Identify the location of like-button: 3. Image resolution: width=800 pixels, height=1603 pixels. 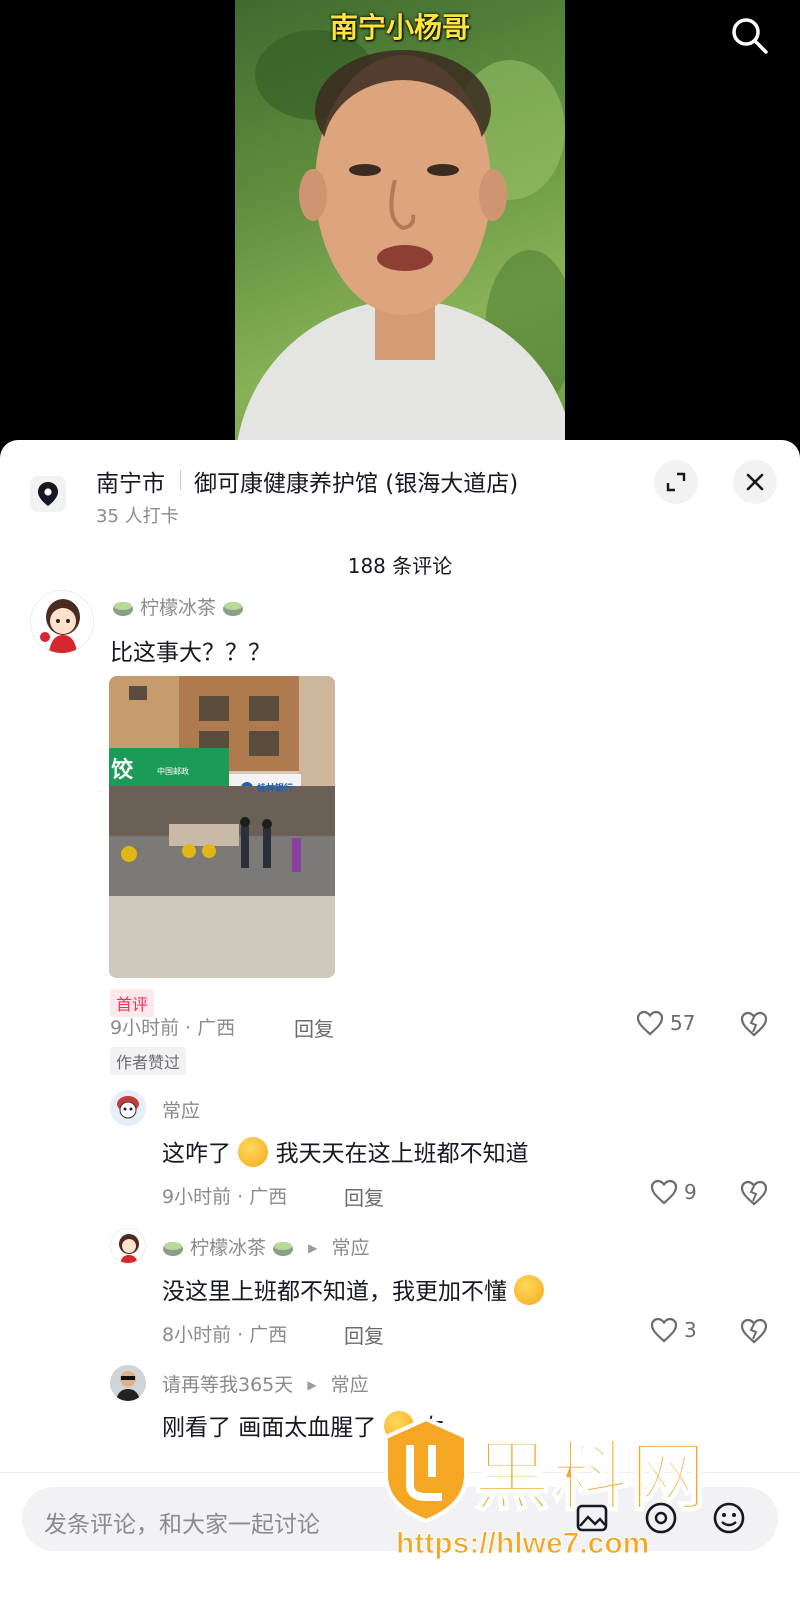
(673, 1330).